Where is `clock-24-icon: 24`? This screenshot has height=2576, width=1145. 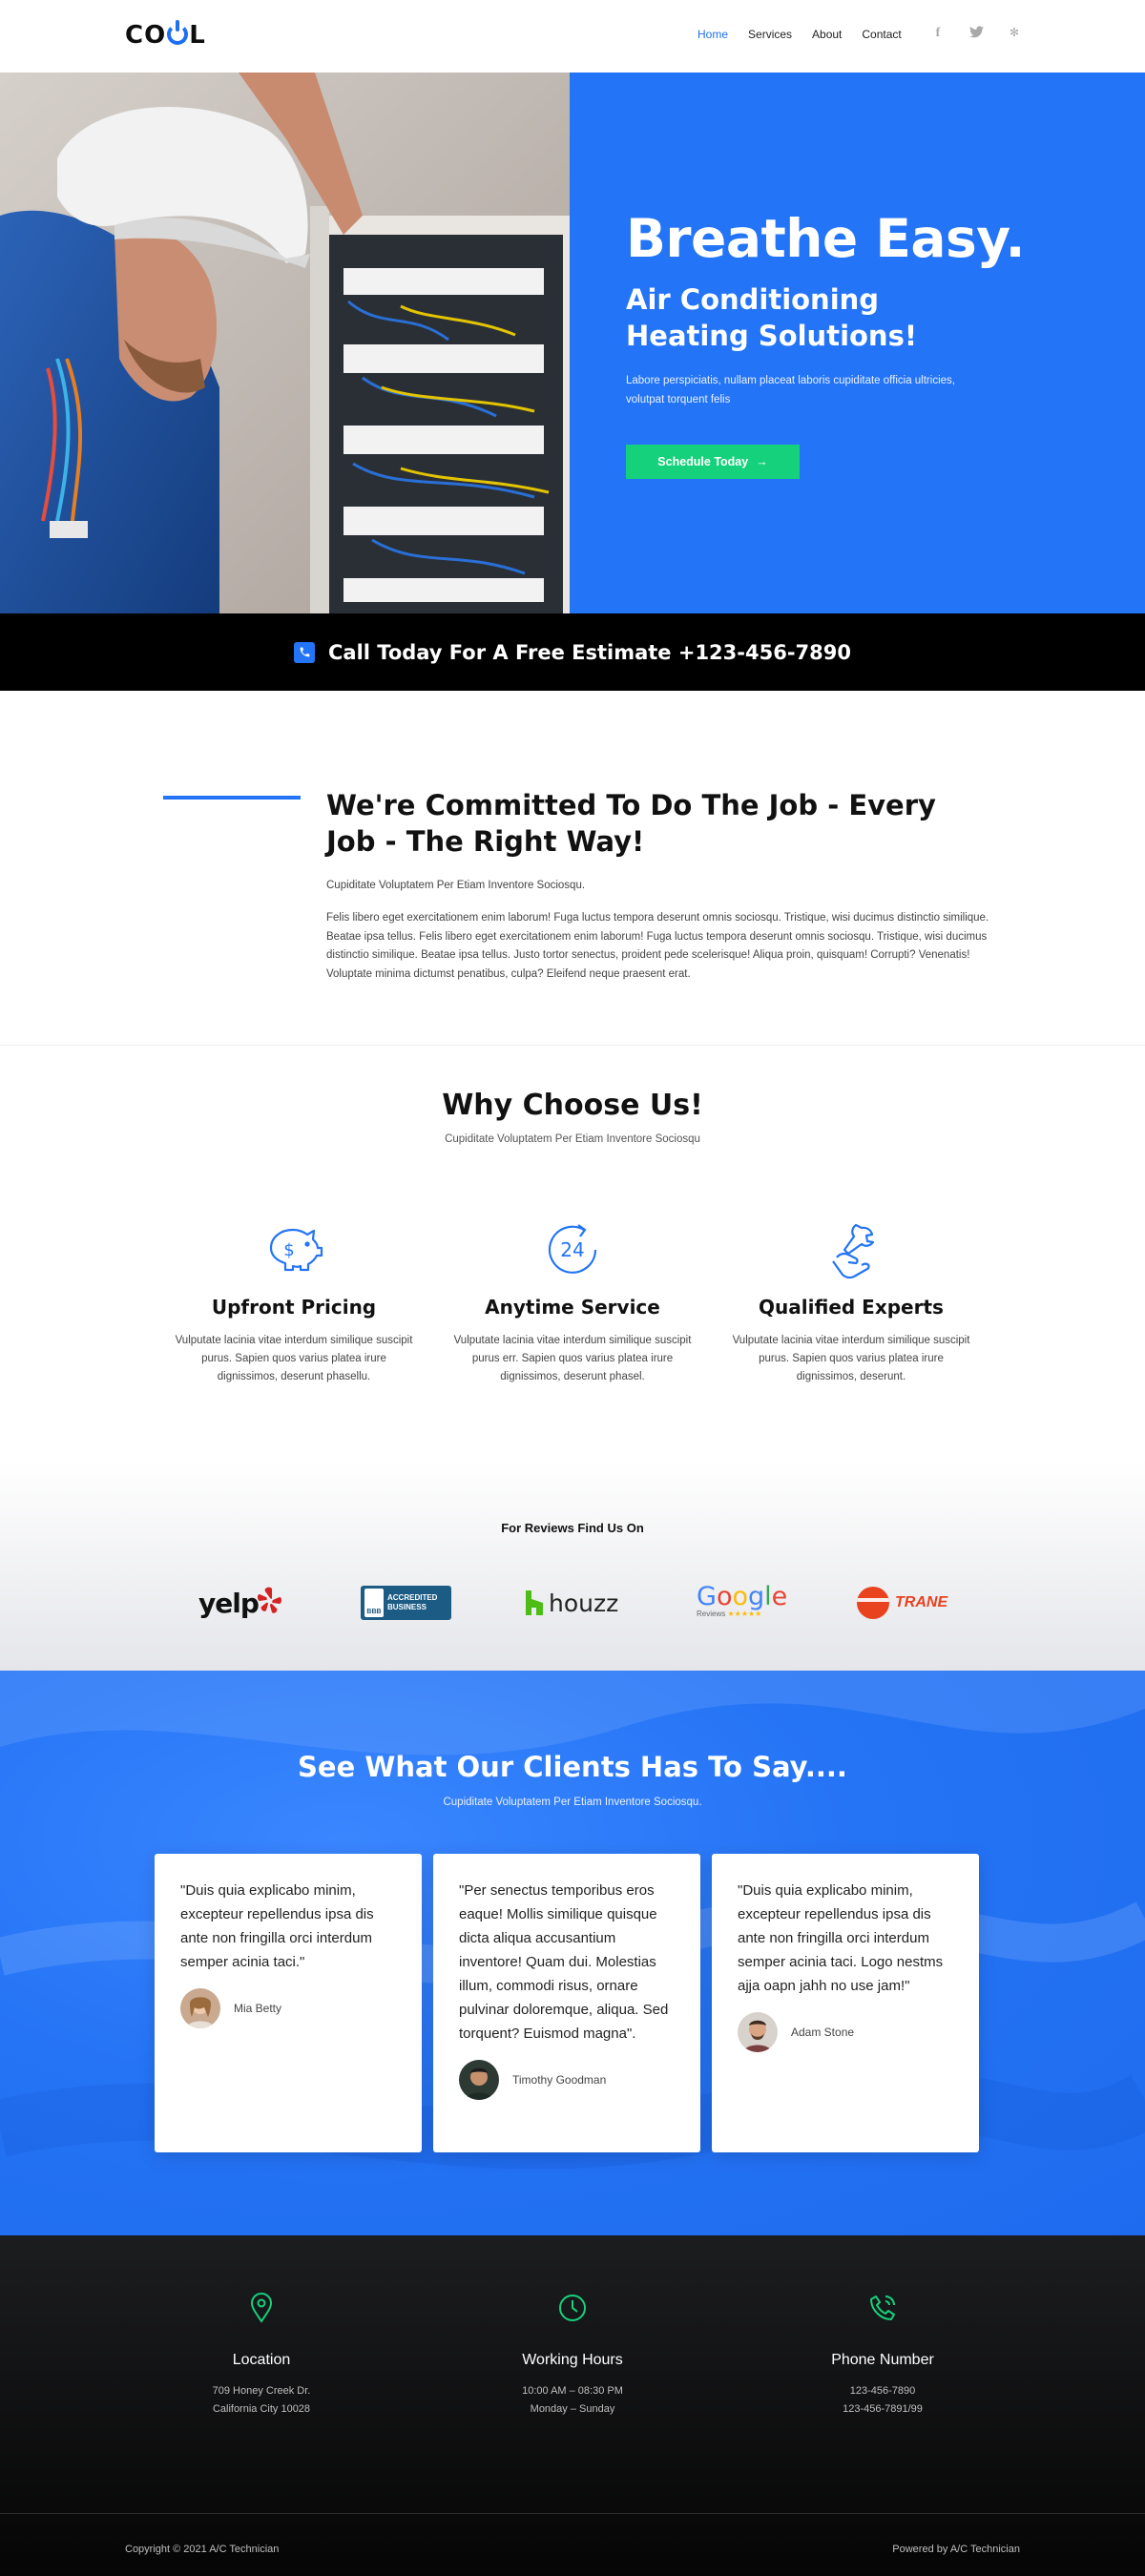
clock-24-icon: 24 is located at coordinates (572, 1250).